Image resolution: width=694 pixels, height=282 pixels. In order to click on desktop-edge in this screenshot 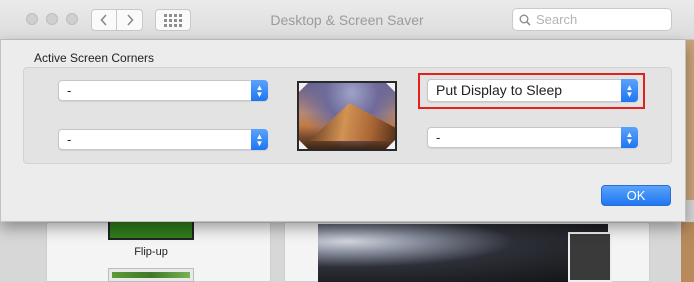, I will do `click(687, 252)`.